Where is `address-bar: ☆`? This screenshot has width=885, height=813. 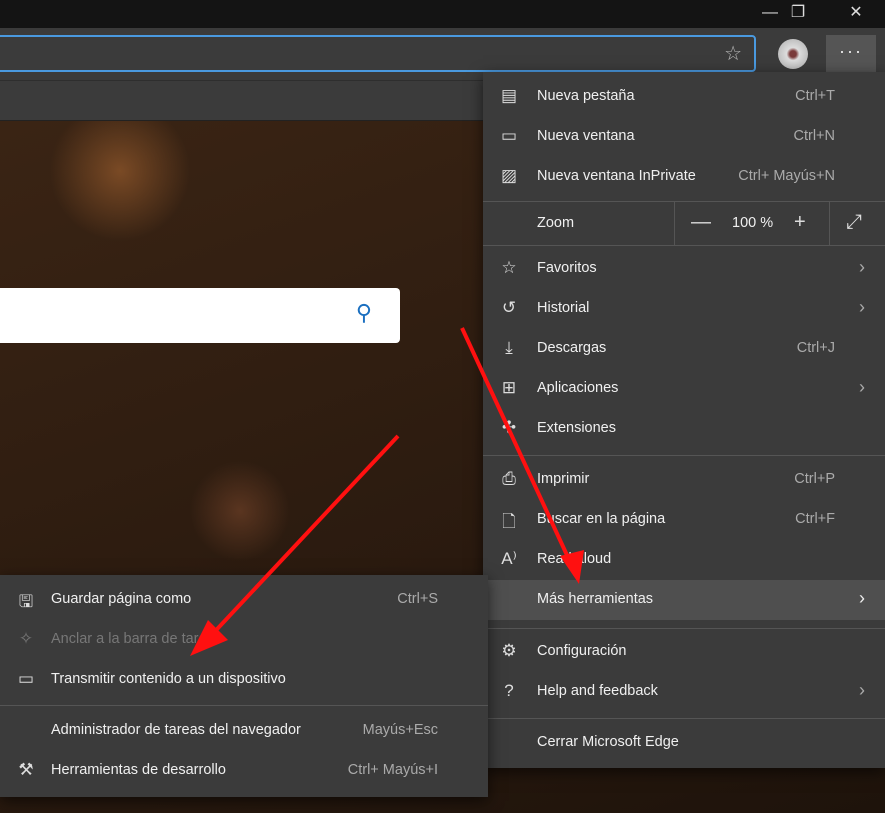 address-bar: ☆ is located at coordinates (378, 53).